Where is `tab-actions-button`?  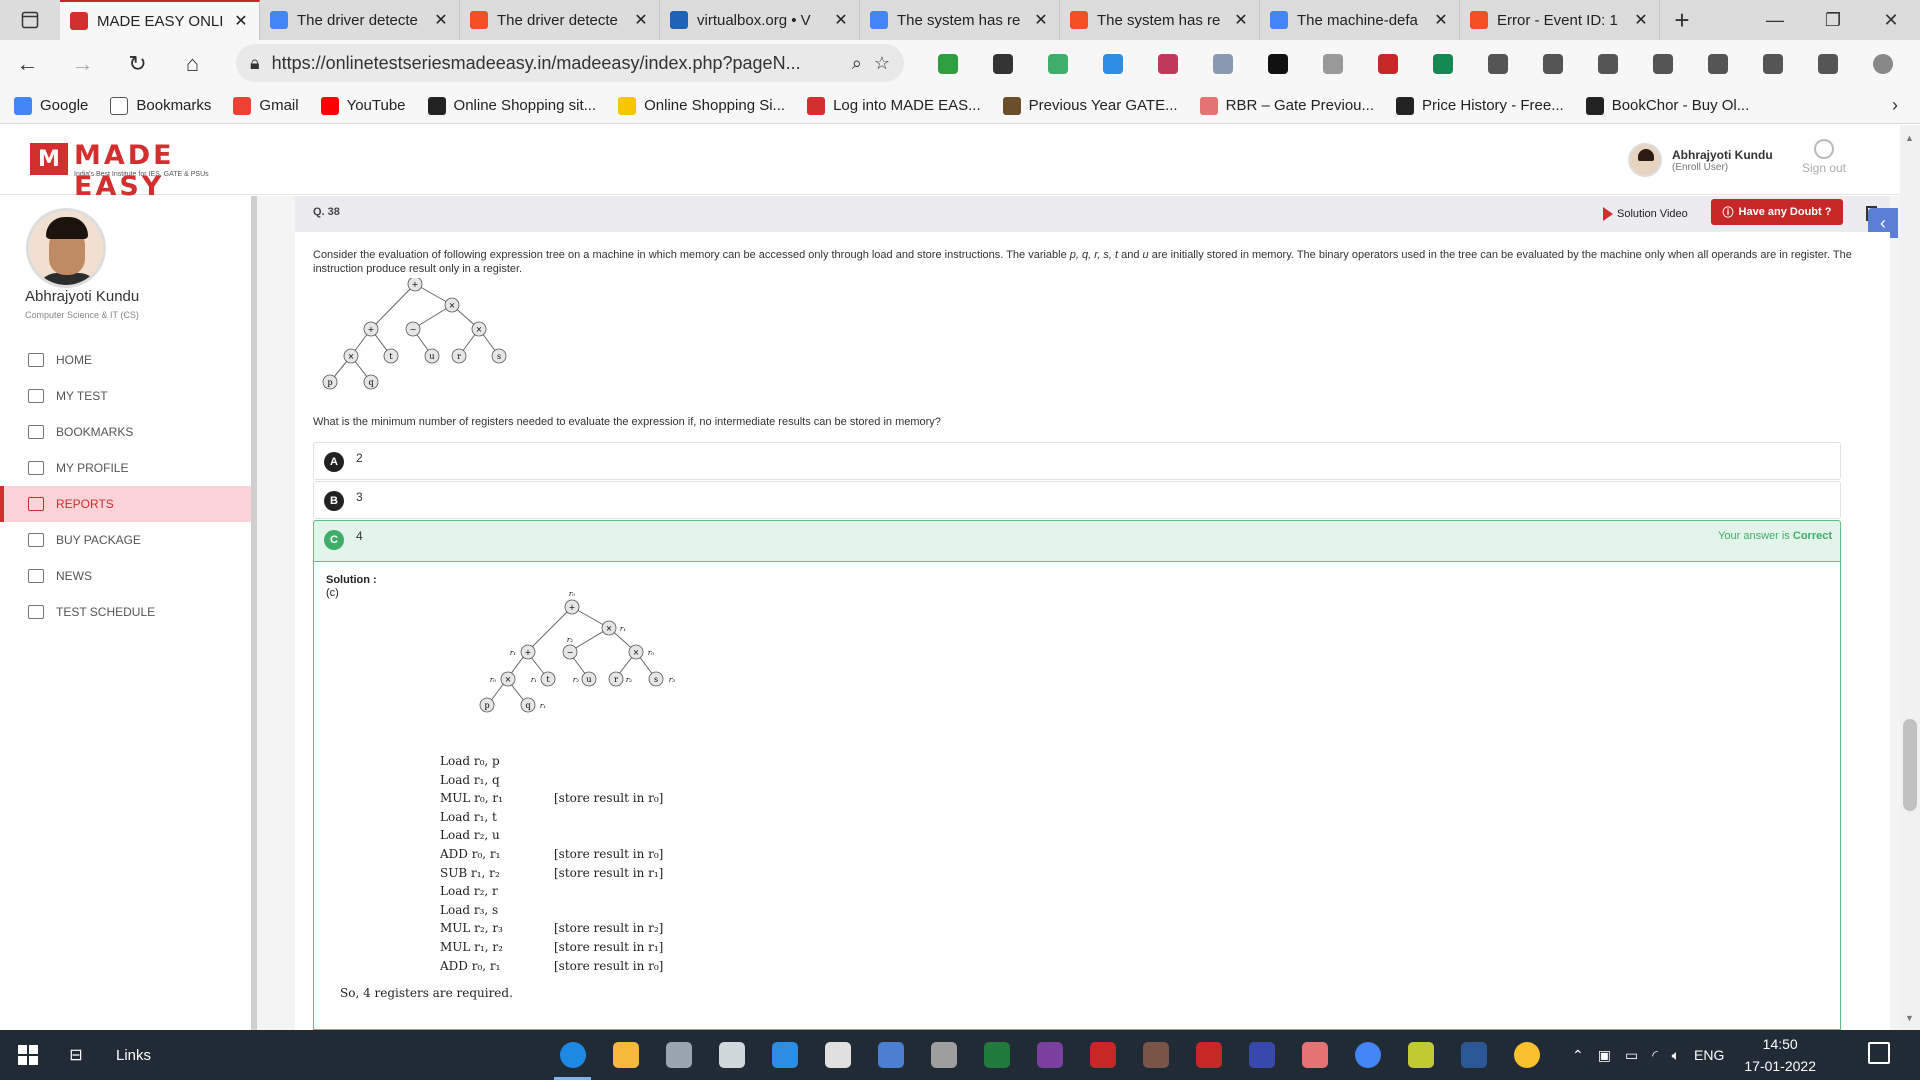 tab-actions-button is located at coordinates (30, 20).